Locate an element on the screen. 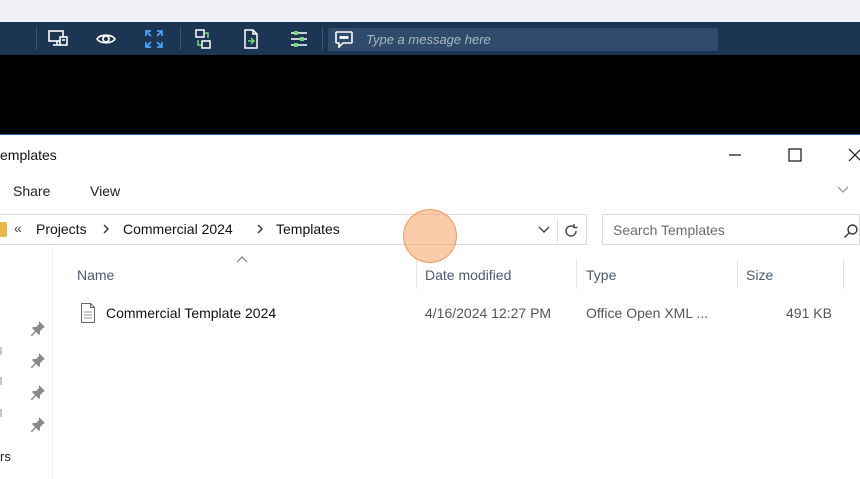 Image resolution: width=860 pixels, height=479 pixels. message-box is located at coordinates (523, 39).